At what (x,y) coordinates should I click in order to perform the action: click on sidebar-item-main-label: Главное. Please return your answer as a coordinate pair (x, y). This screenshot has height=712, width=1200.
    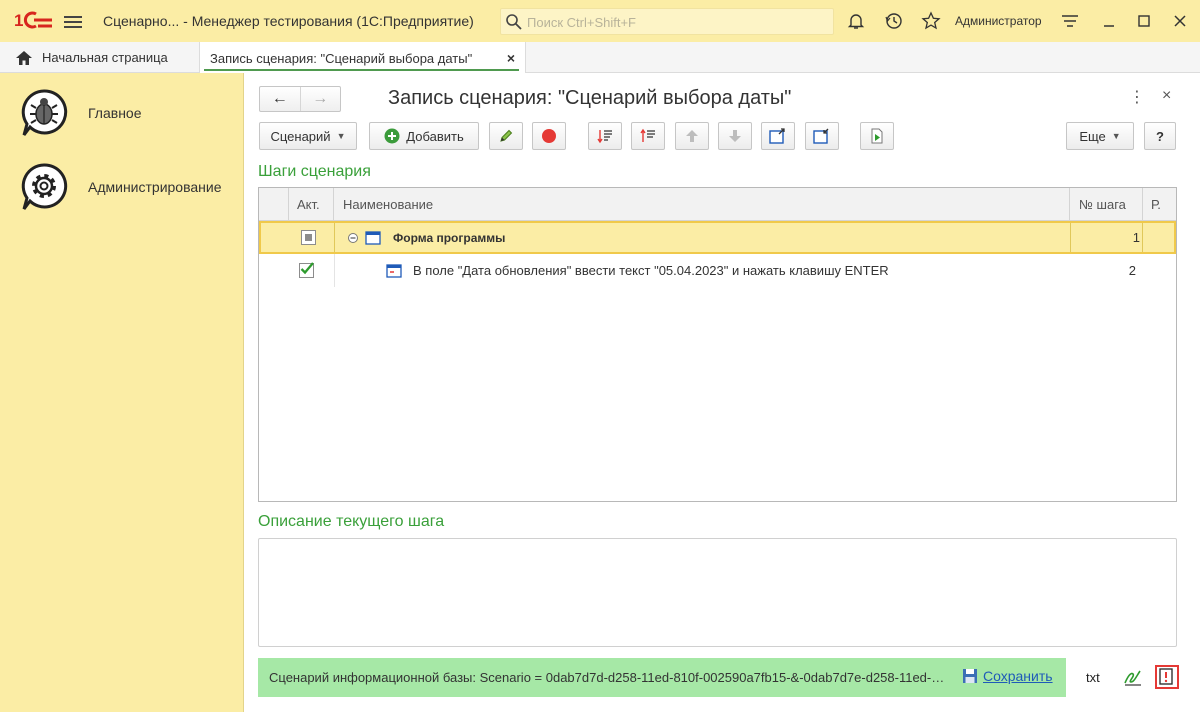
    Looking at the image, I should click on (115, 113).